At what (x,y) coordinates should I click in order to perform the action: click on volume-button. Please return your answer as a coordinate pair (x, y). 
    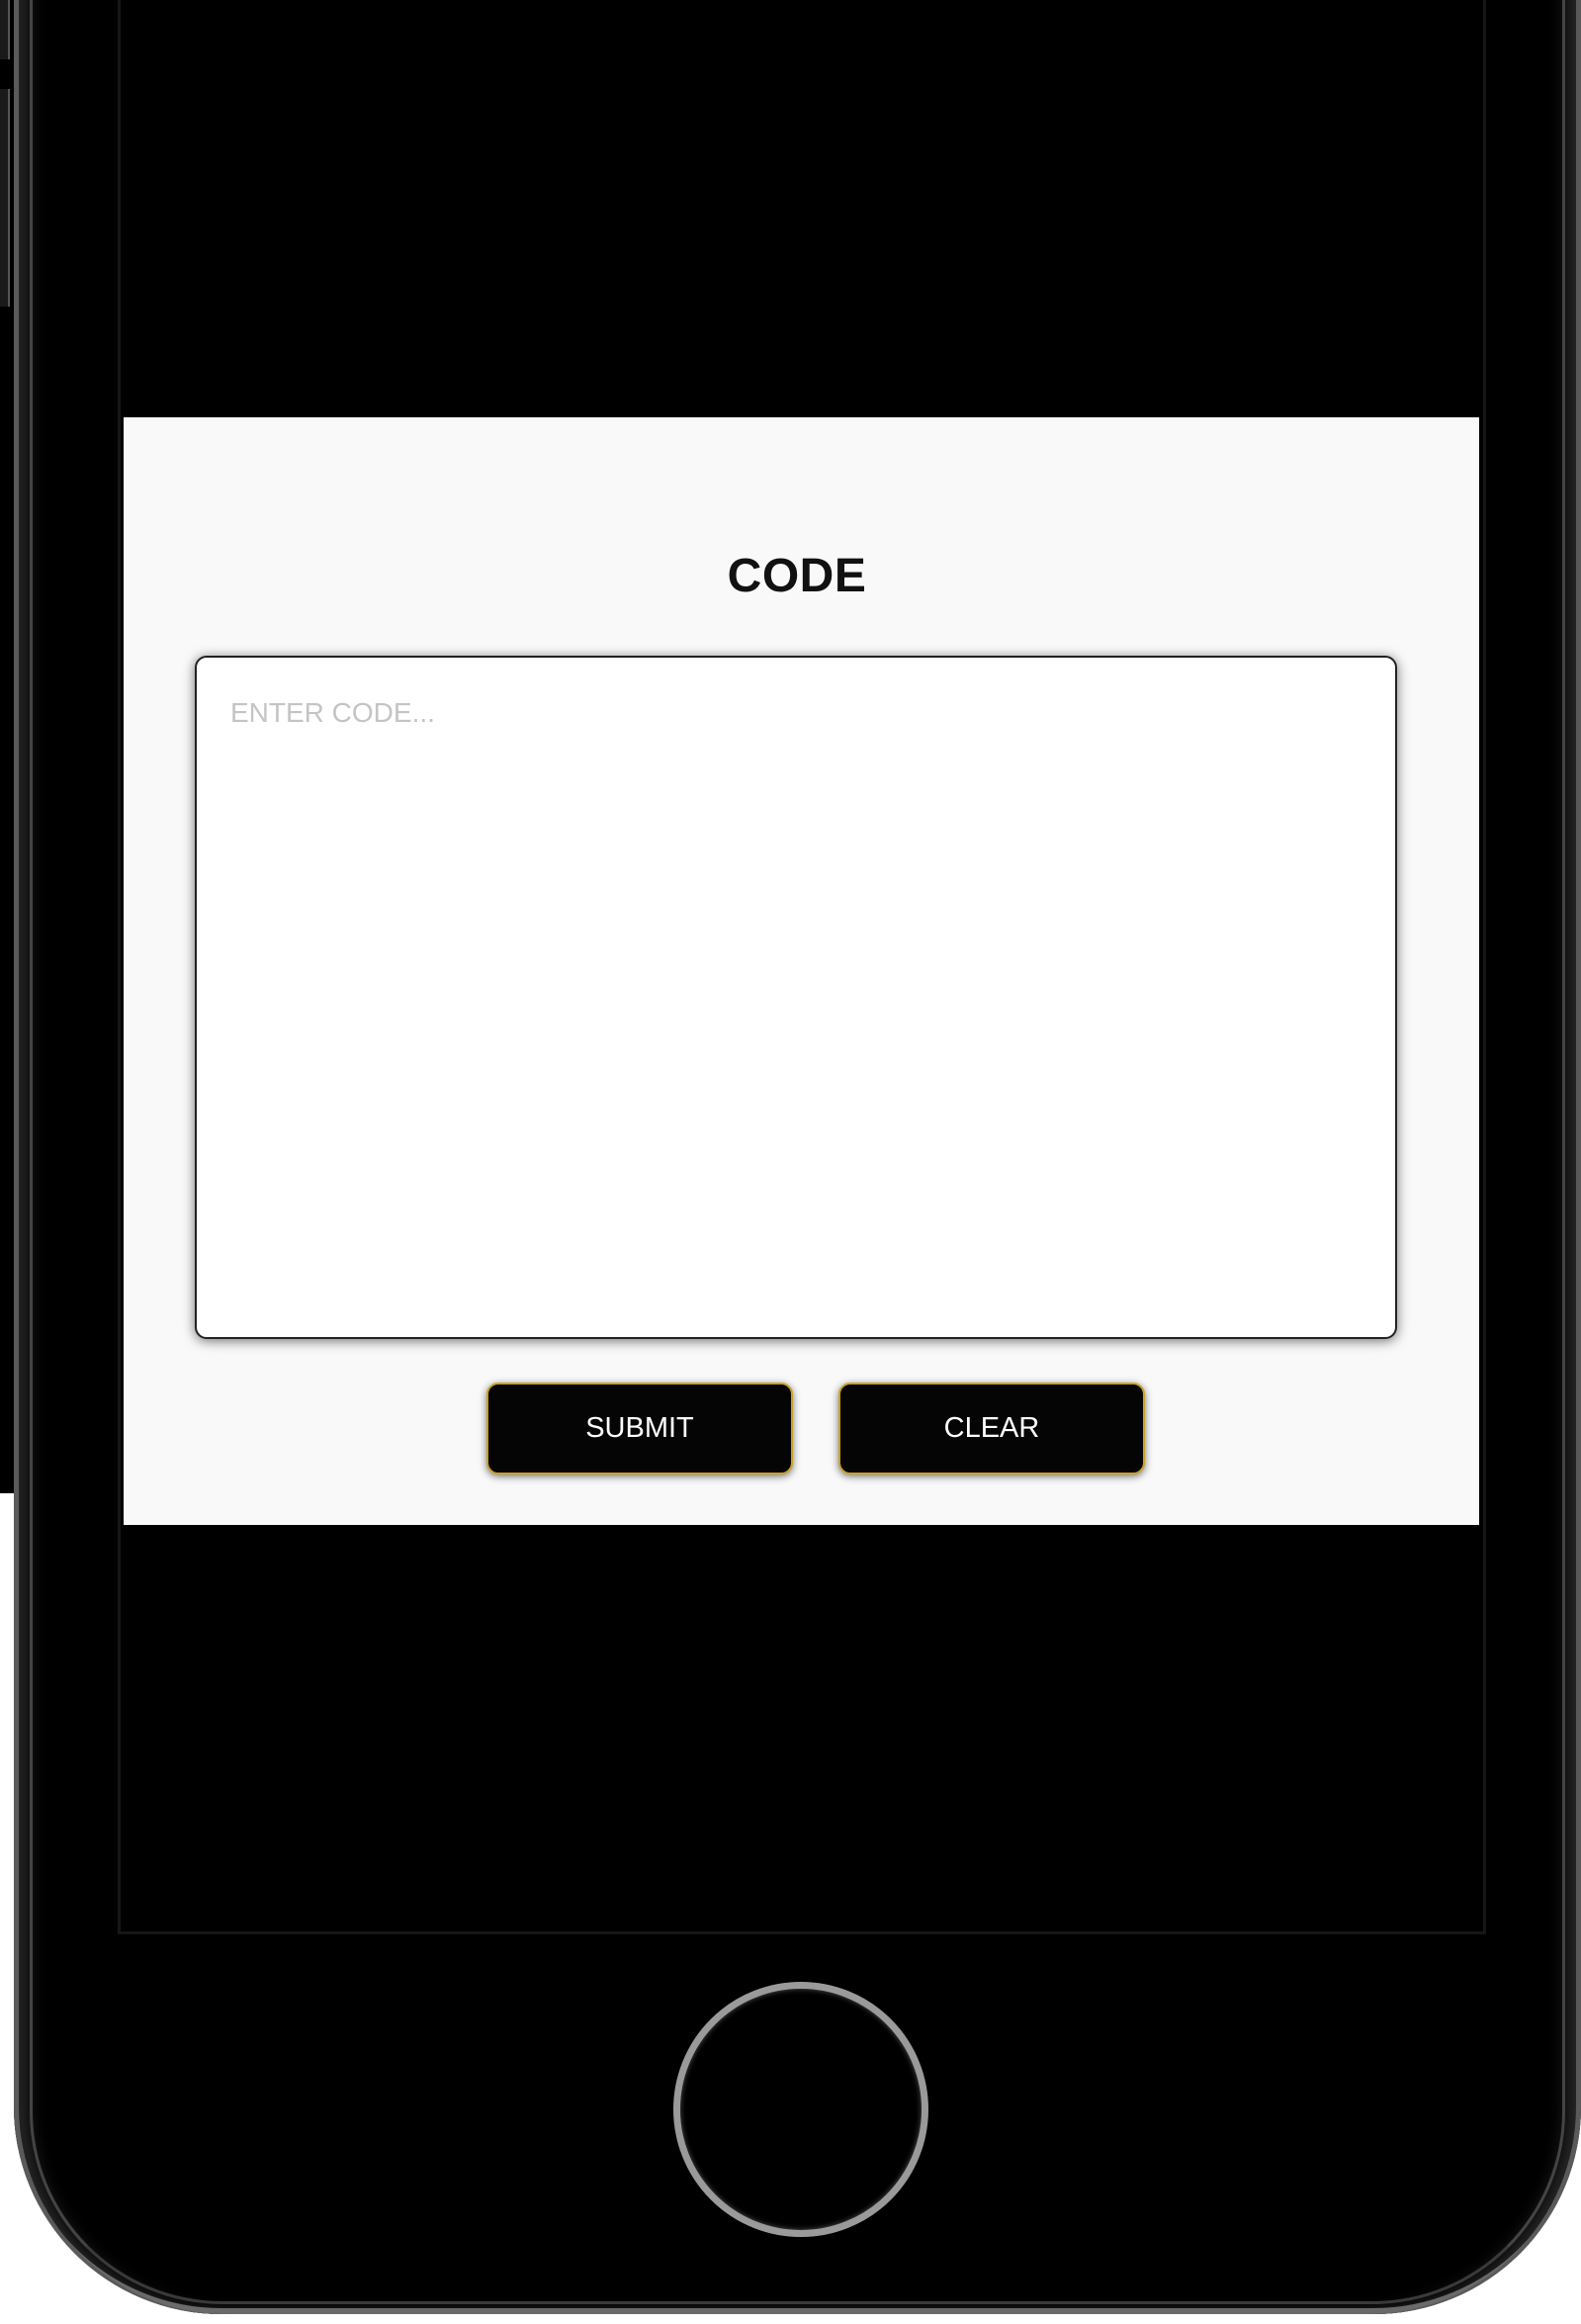
    Looking at the image, I should click on (5, 198).